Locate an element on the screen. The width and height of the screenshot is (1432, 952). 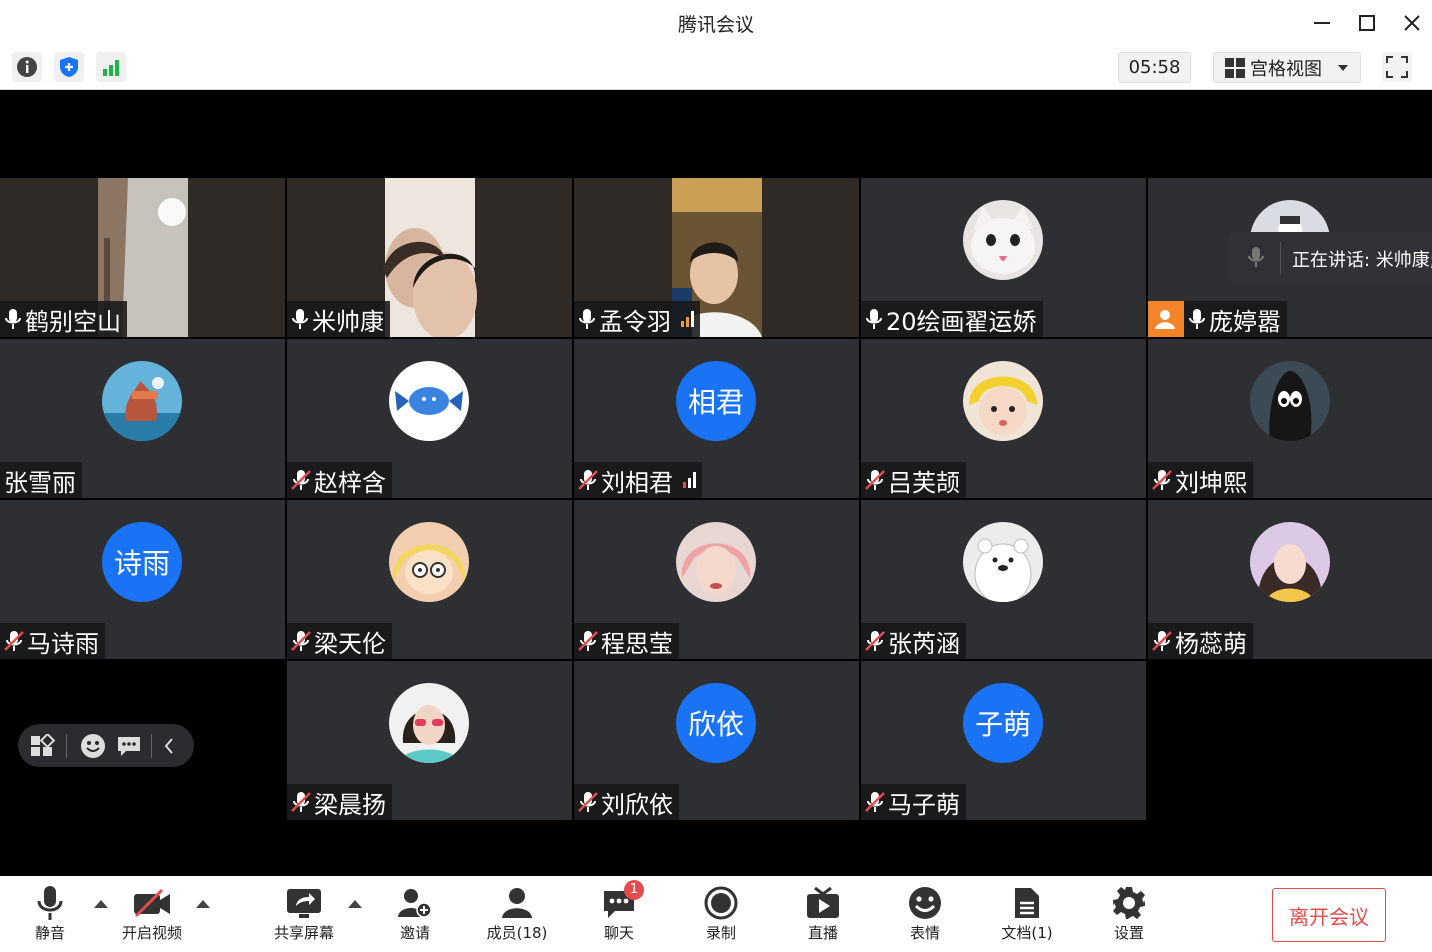
reaction-button is located at coordinates (93, 748).